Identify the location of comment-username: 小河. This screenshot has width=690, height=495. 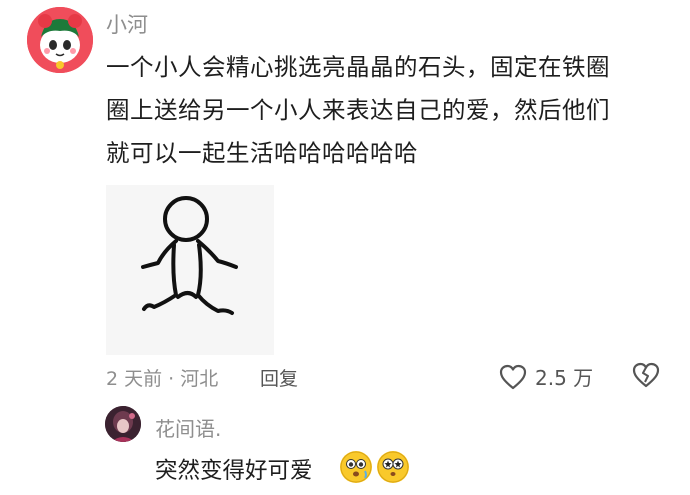
(127, 24).